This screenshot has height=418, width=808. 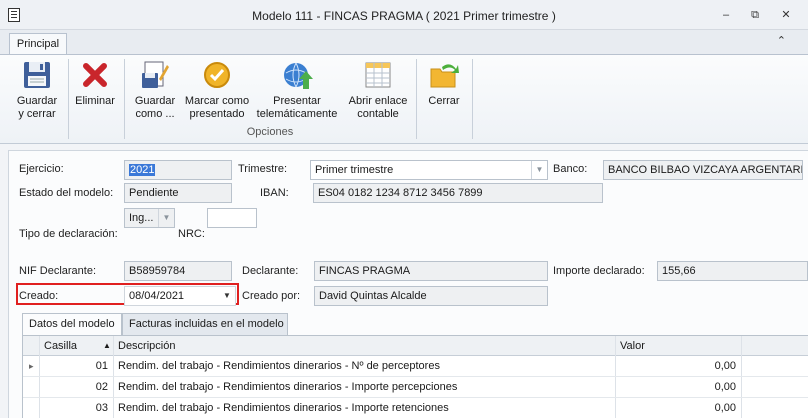 What do you see at coordinates (705, 170) in the screenshot?
I see `banco-value: BANCO BILBAO VIZCAYA ARGENTARIA,` at bounding box center [705, 170].